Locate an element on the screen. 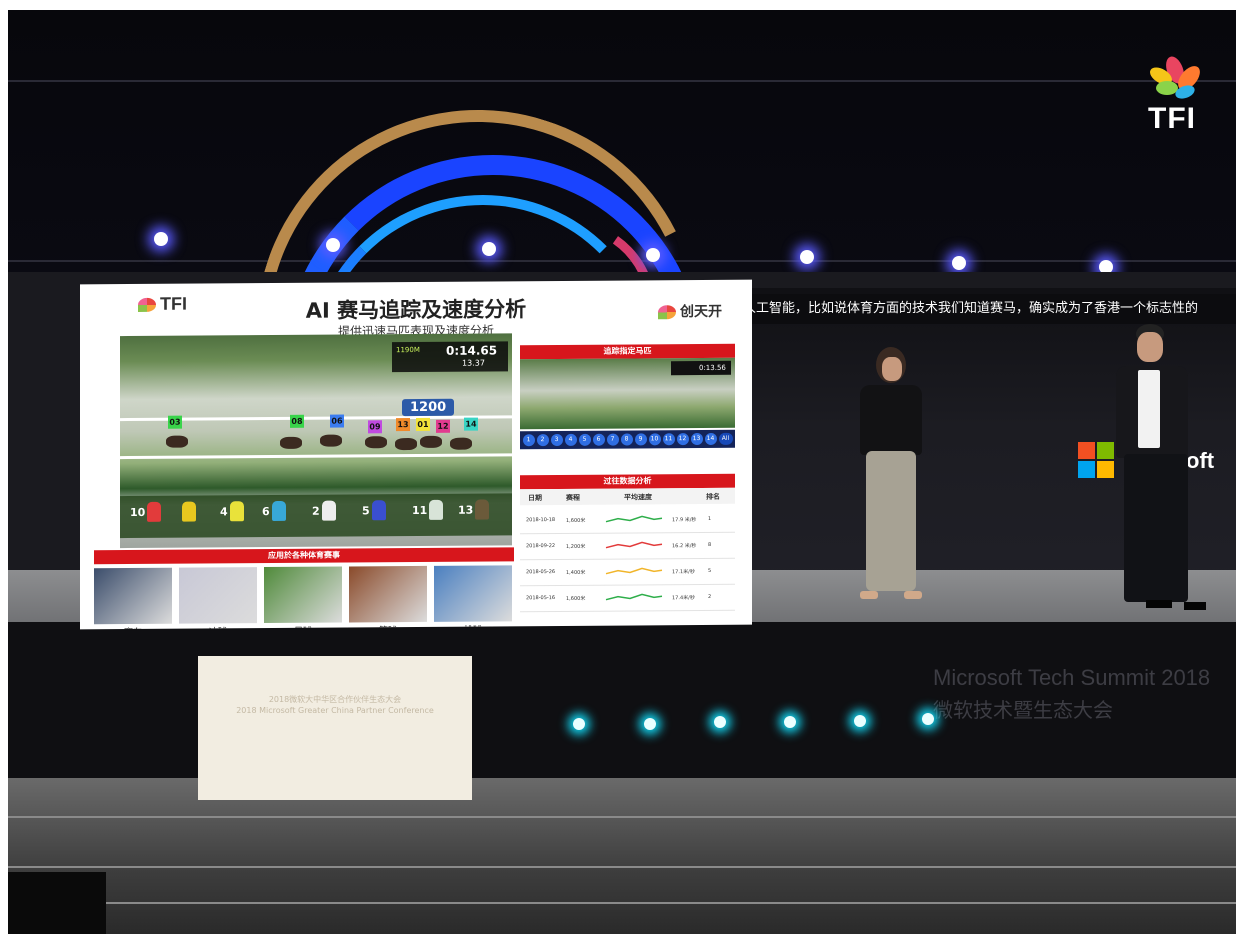 The image size is (1236, 934). backdrop-title: Microsoft Tech Summit 2018 is located at coordinates (1072, 677).